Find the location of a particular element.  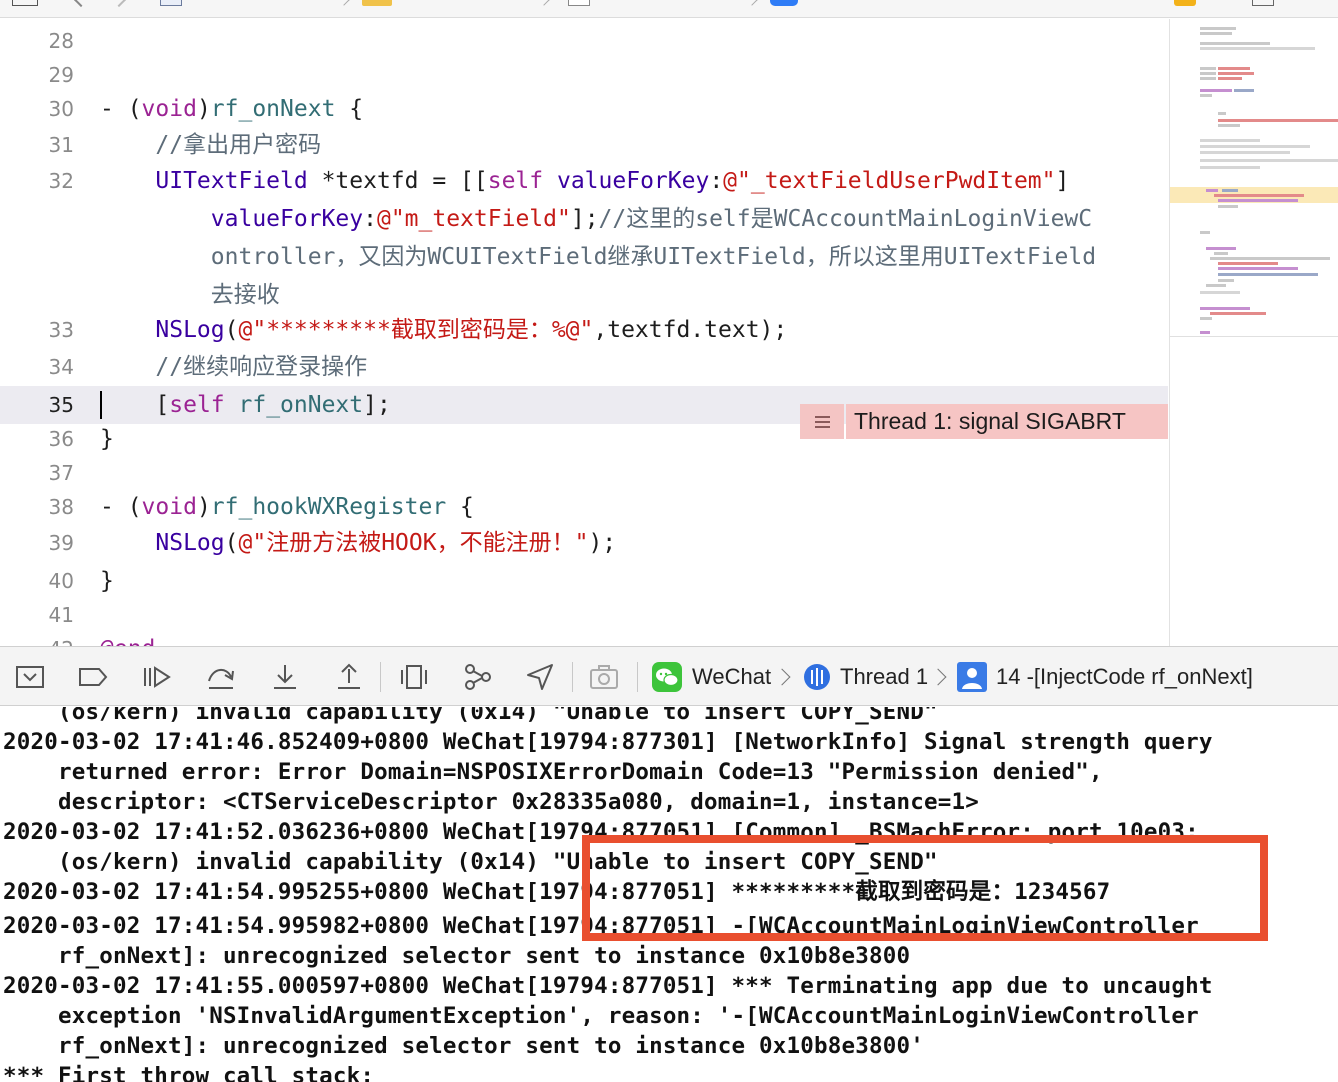

line-number: 30 is located at coordinates (37, 109).